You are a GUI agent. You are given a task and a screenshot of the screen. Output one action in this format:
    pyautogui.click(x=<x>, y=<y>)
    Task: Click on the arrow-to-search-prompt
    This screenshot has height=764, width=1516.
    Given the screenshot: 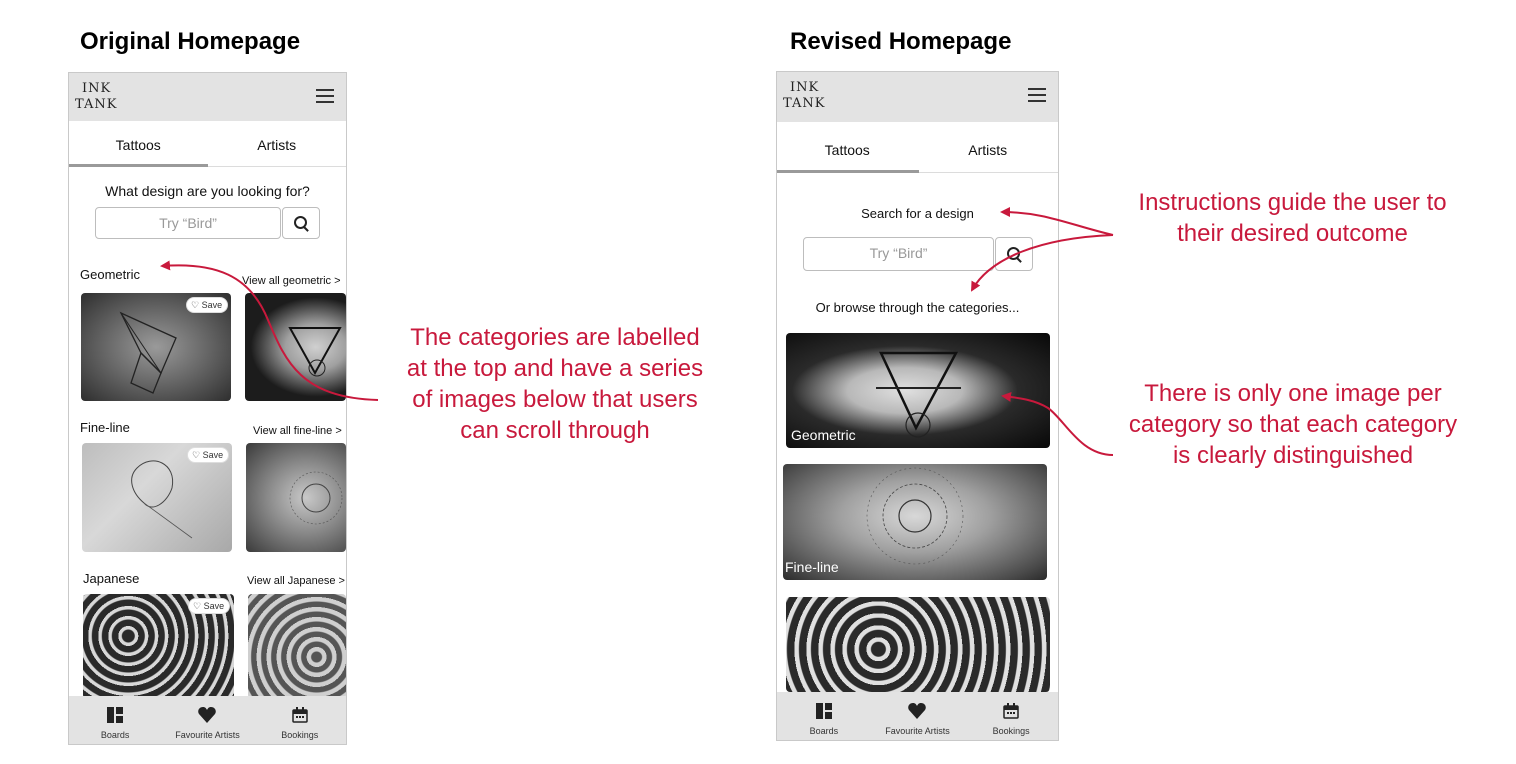 What is the action you would take?
    pyautogui.click(x=1057, y=221)
    